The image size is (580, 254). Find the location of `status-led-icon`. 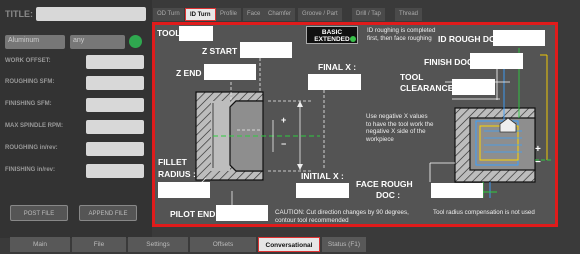

status-led-icon is located at coordinates (135, 41).